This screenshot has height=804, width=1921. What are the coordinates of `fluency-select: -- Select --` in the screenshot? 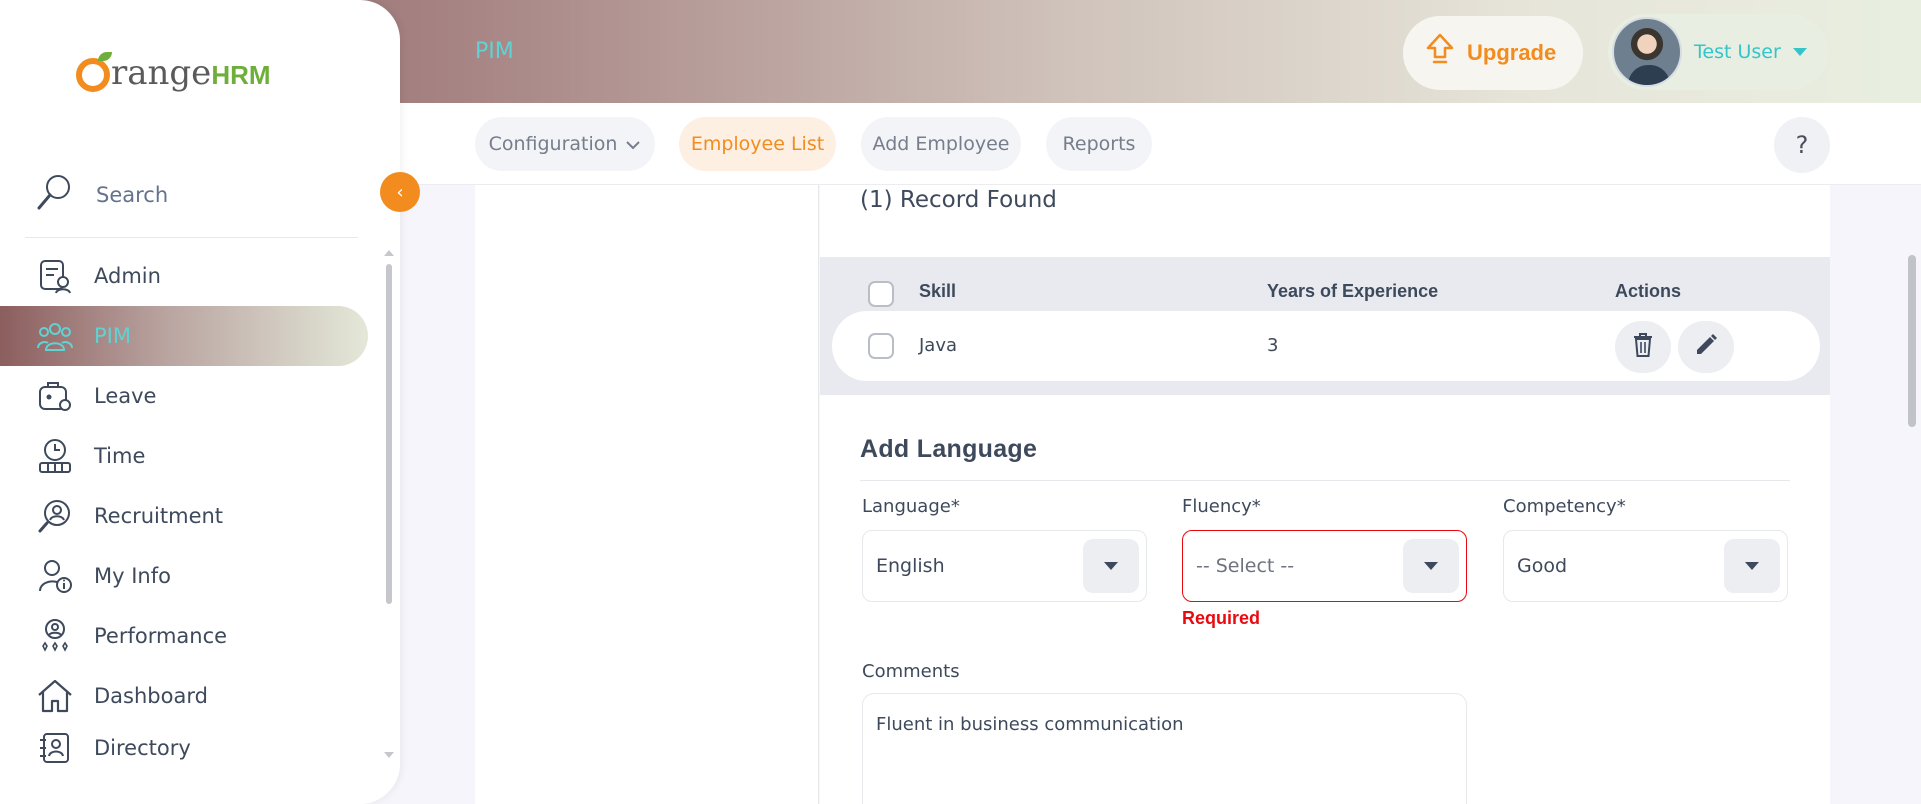 It's located at (1324, 566).